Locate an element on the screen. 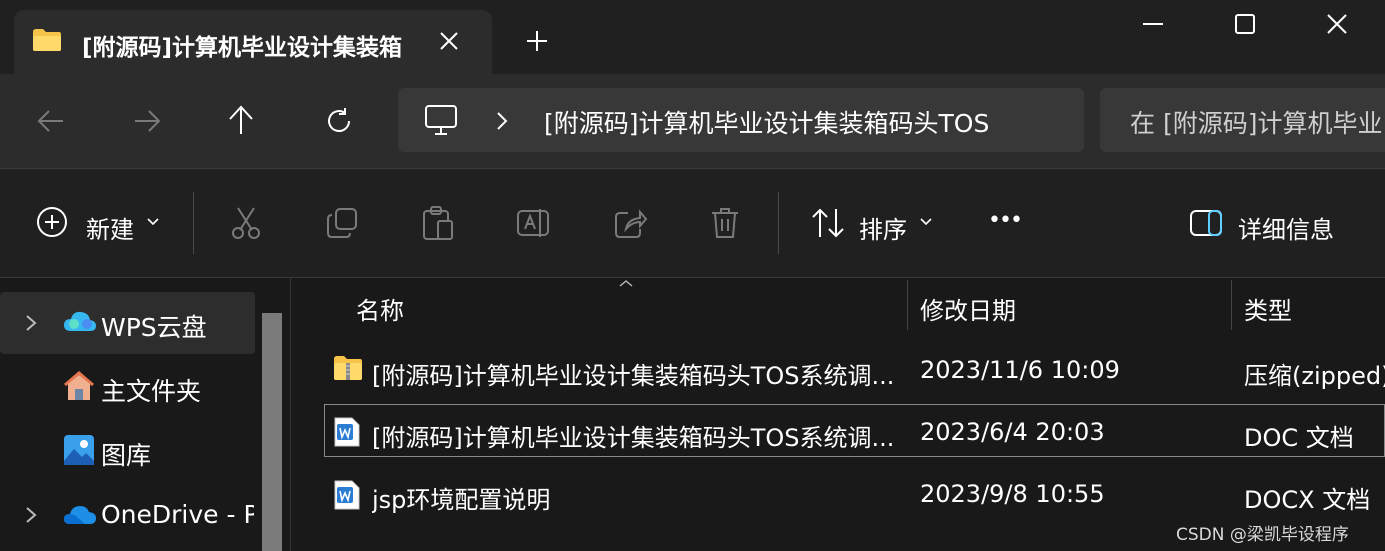  sidebar-scrollbar is located at coordinates (272, 432).